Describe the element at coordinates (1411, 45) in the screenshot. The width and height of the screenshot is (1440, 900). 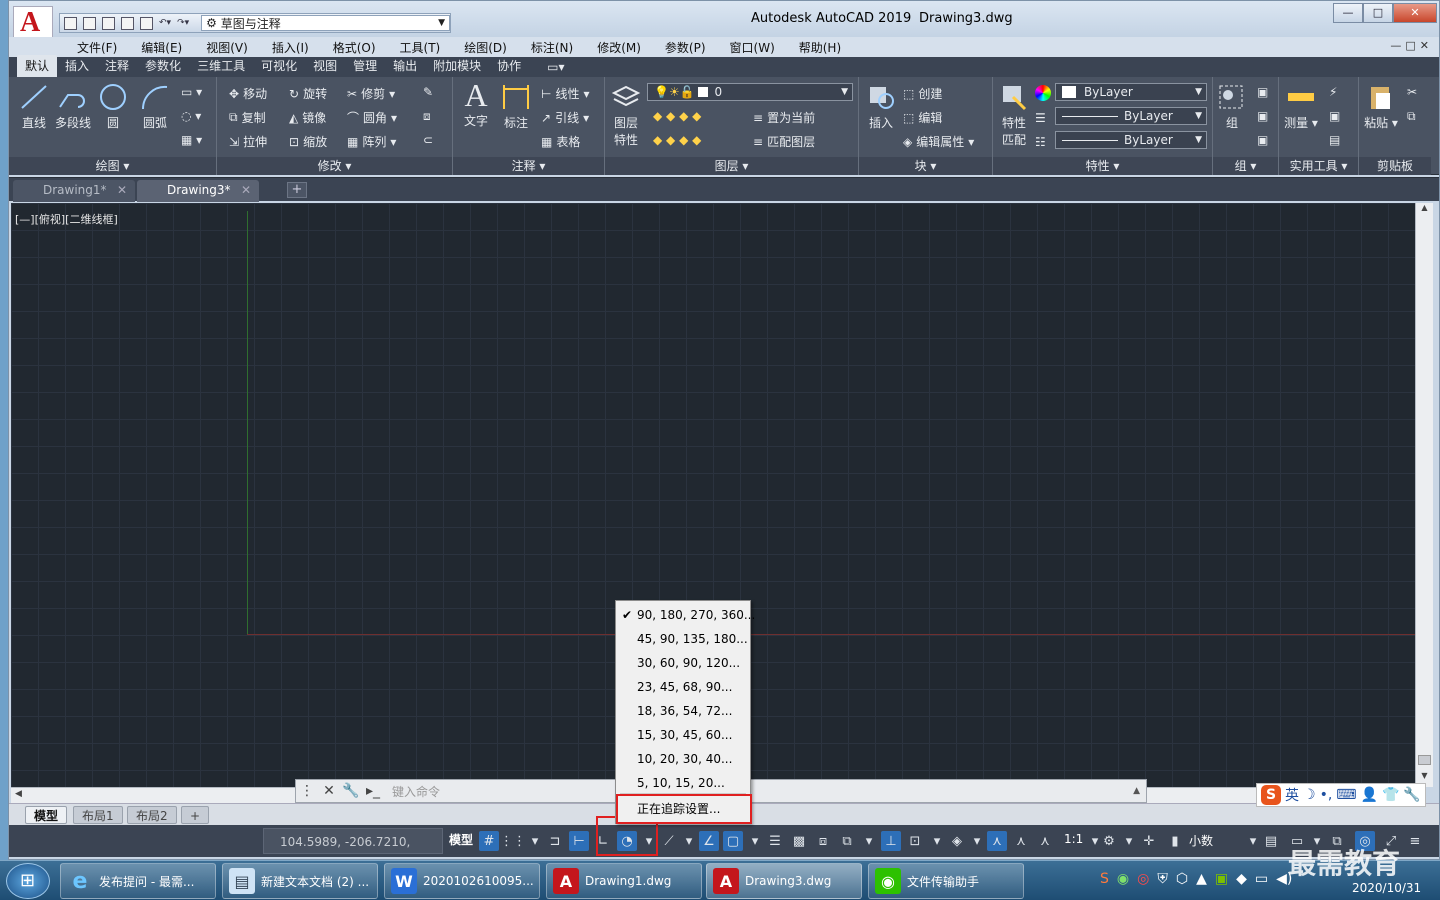
I see `document-window-controls: —□✕` at that location.